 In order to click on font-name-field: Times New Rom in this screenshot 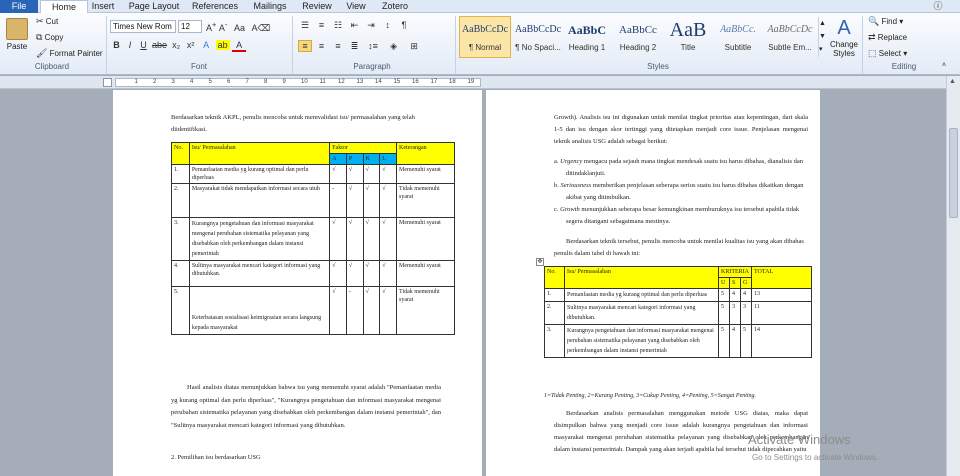, I will do `click(143, 26)`.